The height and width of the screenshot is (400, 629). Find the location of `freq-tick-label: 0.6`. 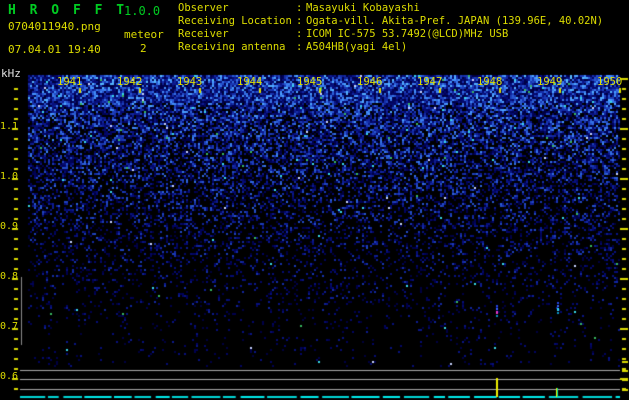

freq-tick-label: 0.6 is located at coordinates (9, 376).